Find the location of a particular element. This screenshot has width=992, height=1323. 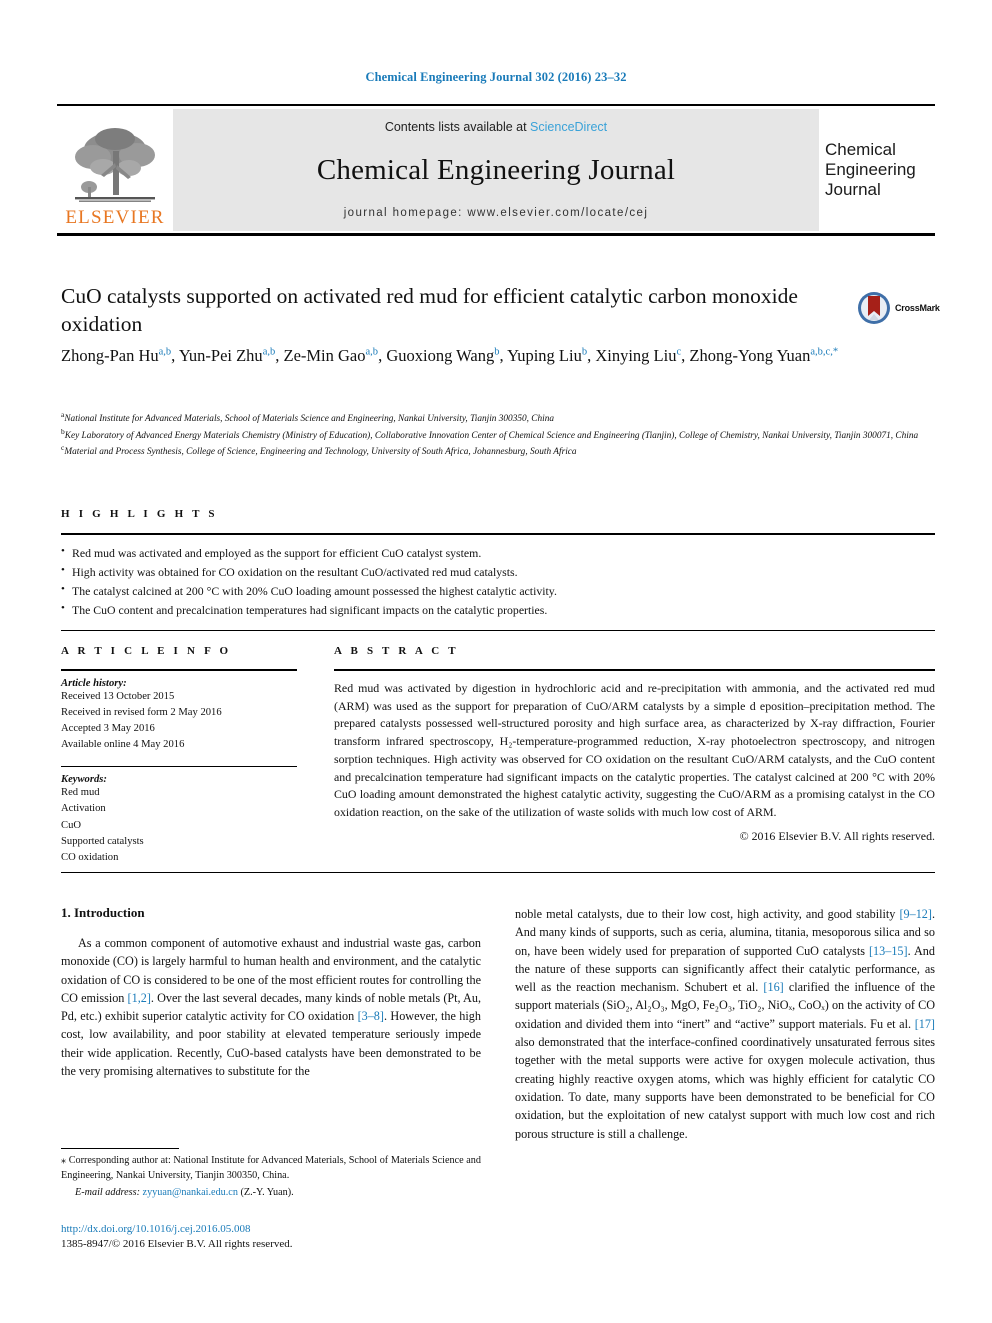

author-affiliation-marker: c is located at coordinates (679, 352).